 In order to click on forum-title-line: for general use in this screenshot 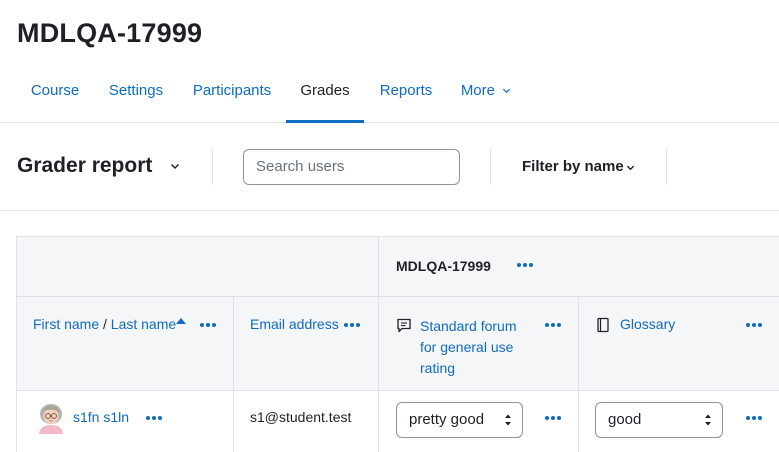, I will do `click(467, 347)`.